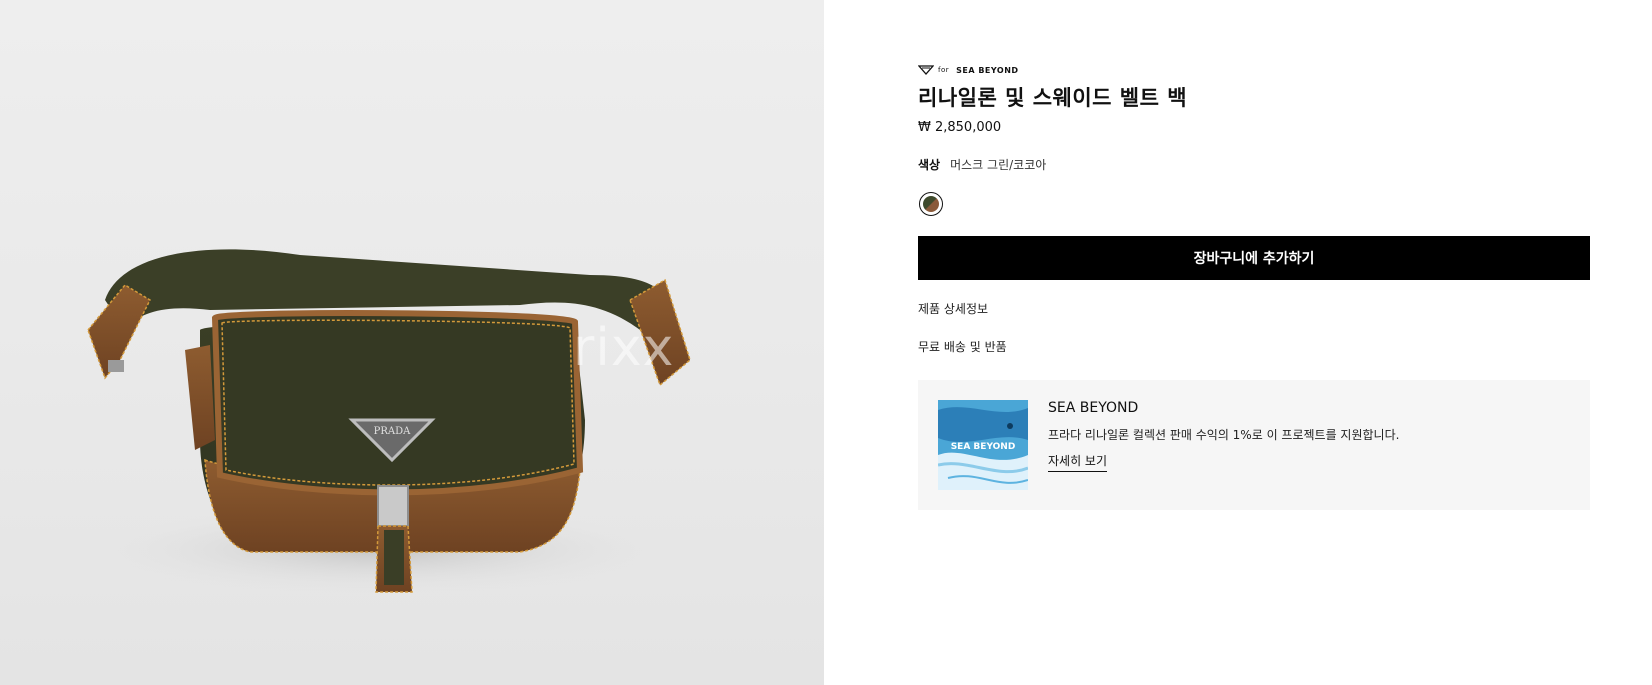 The height and width of the screenshot is (685, 1652). I want to click on logo-text: PRADA, so click(392, 431).